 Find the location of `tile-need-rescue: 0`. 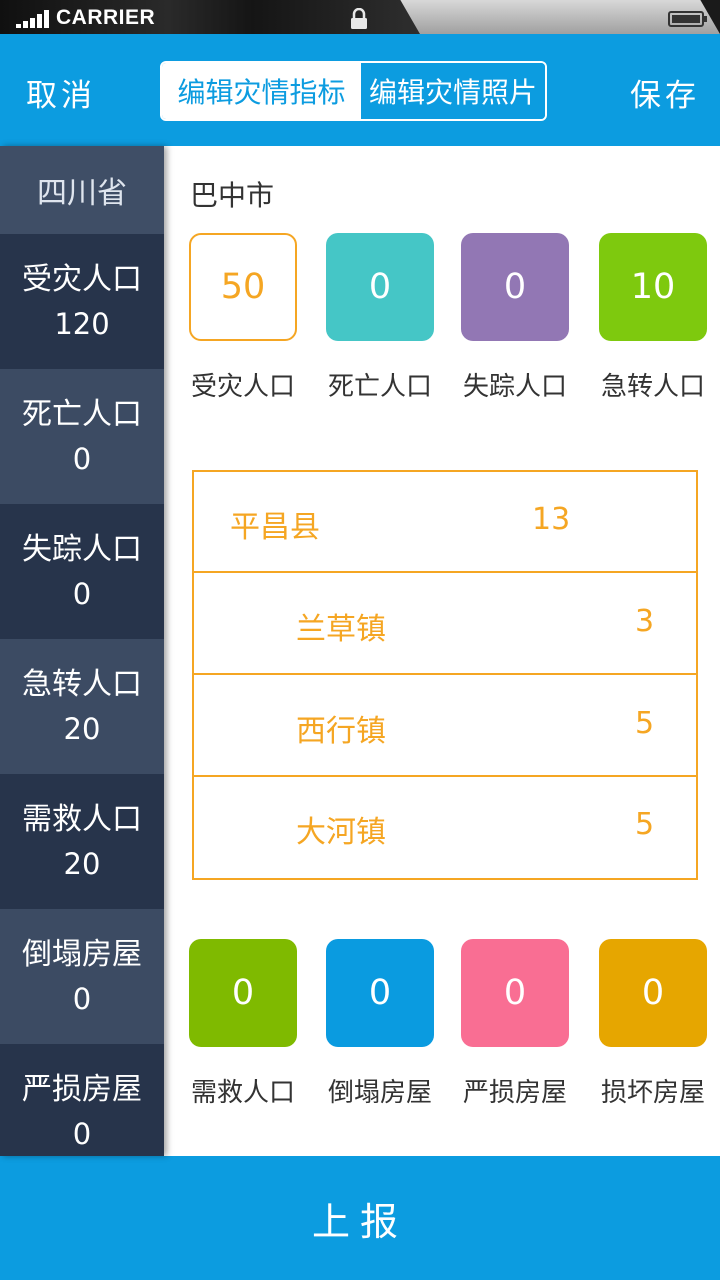

tile-need-rescue: 0 is located at coordinates (243, 993).